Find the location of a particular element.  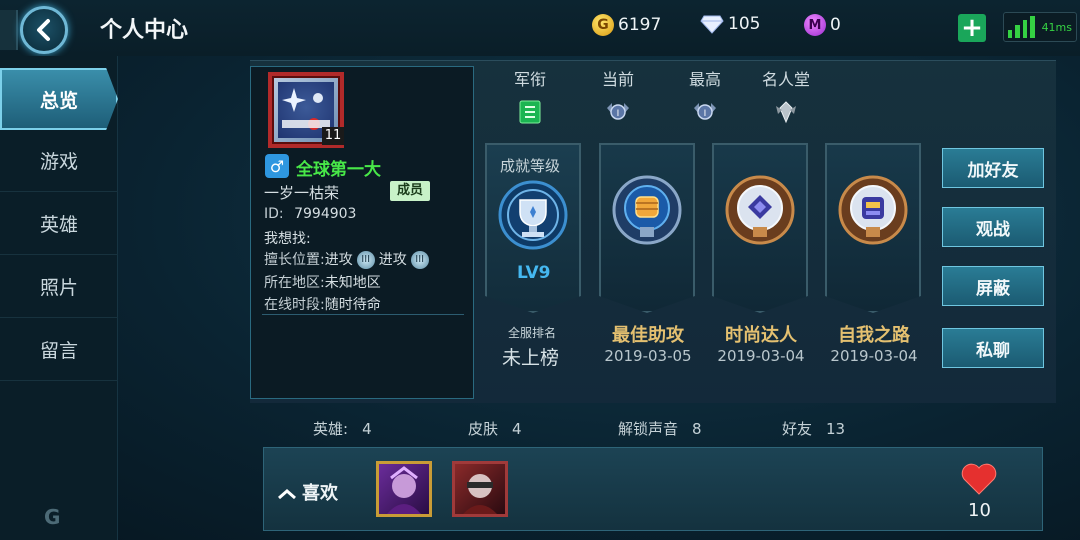

region-row: 所在地区:未知地区 is located at coordinates (322, 282).